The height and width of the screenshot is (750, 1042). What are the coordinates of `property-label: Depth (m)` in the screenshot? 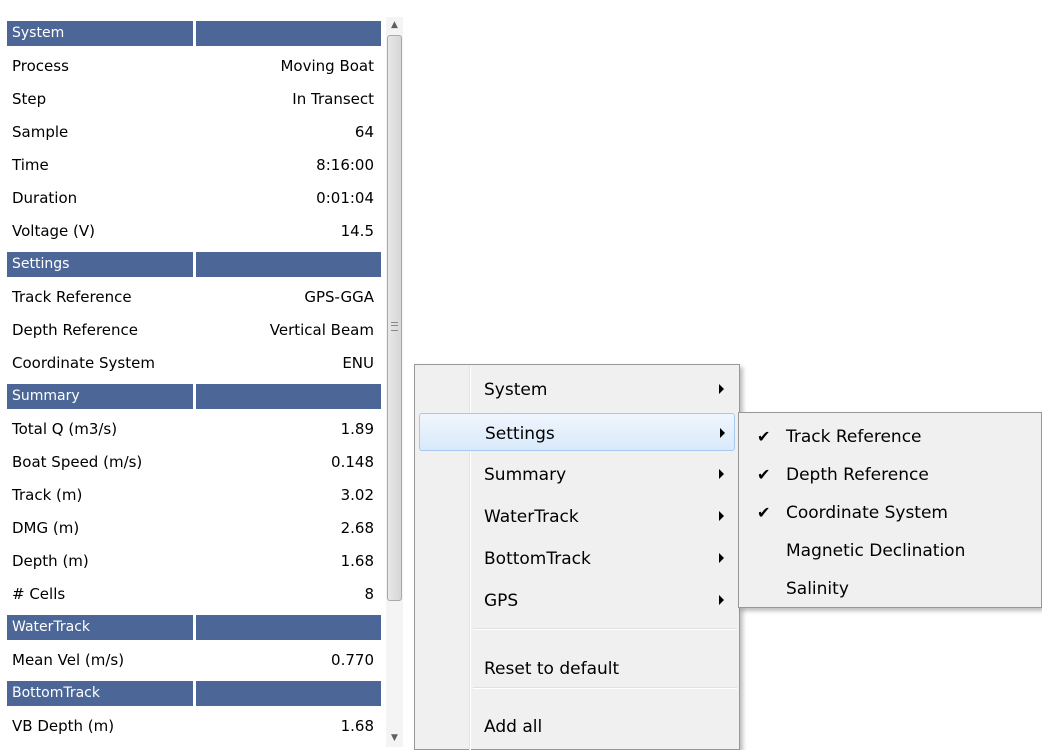 It's located at (50, 561).